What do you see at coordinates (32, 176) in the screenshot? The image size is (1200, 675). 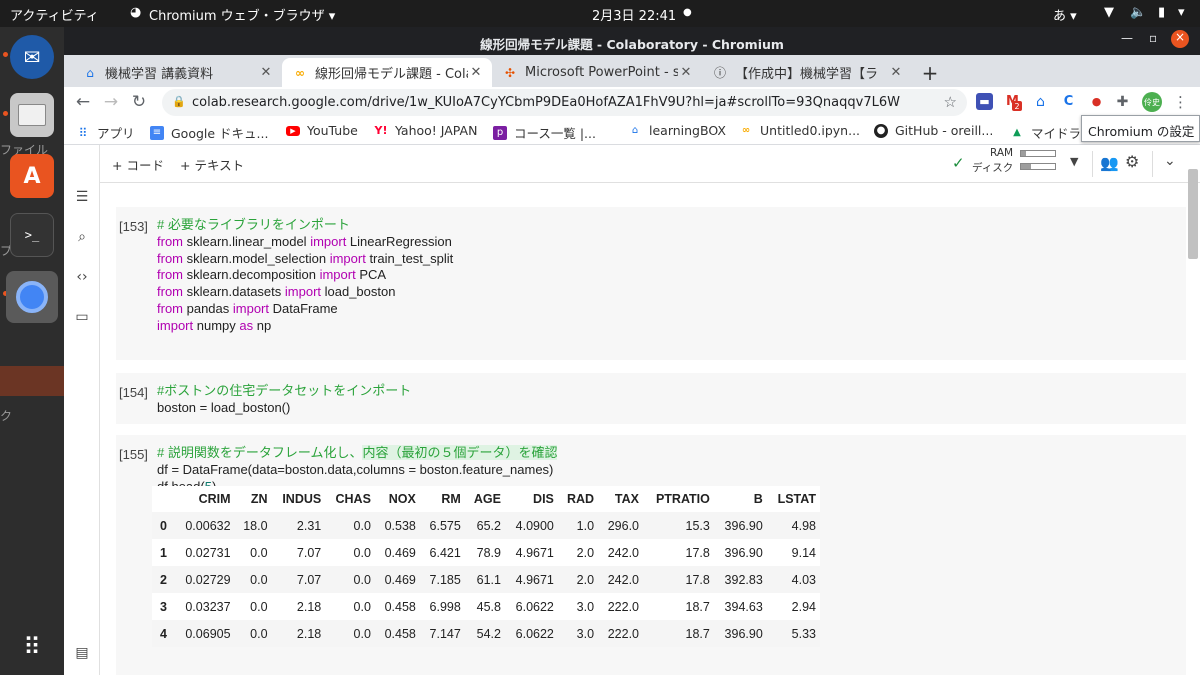 I see `ubuntu-software-icon: A` at bounding box center [32, 176].